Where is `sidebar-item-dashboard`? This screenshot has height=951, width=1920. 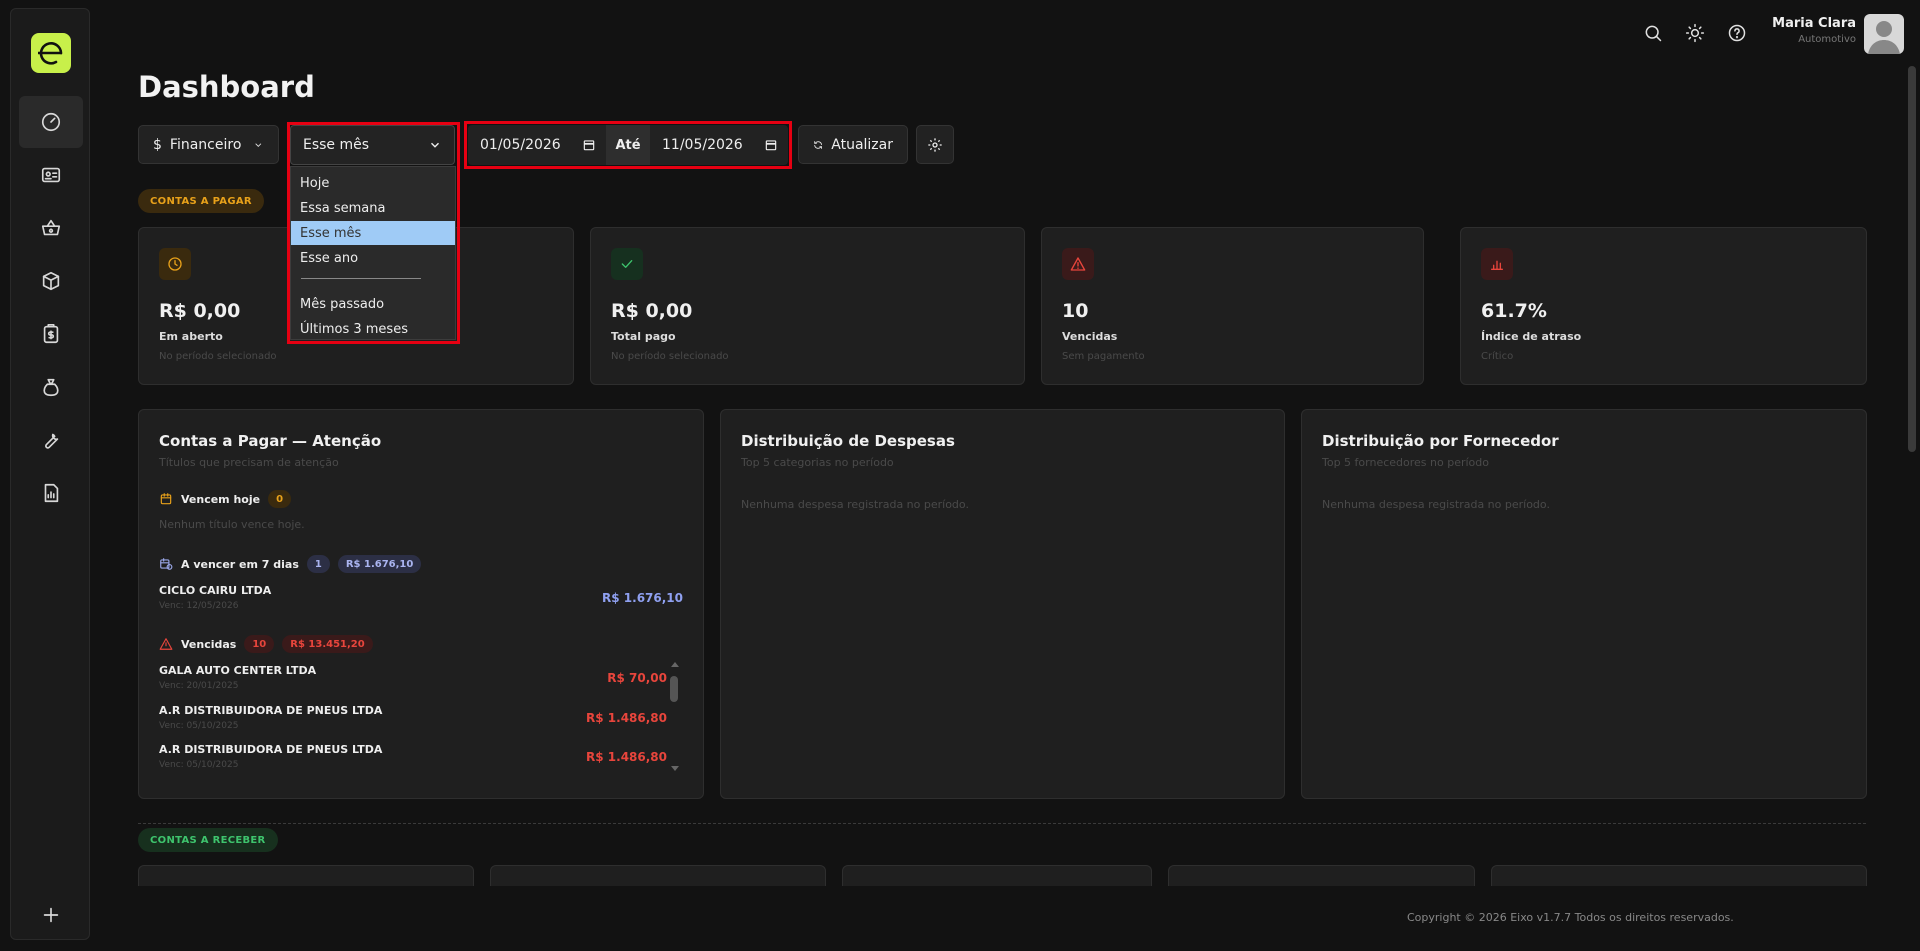
sidebar-item-dashboard is located at coordinates (51, 122).